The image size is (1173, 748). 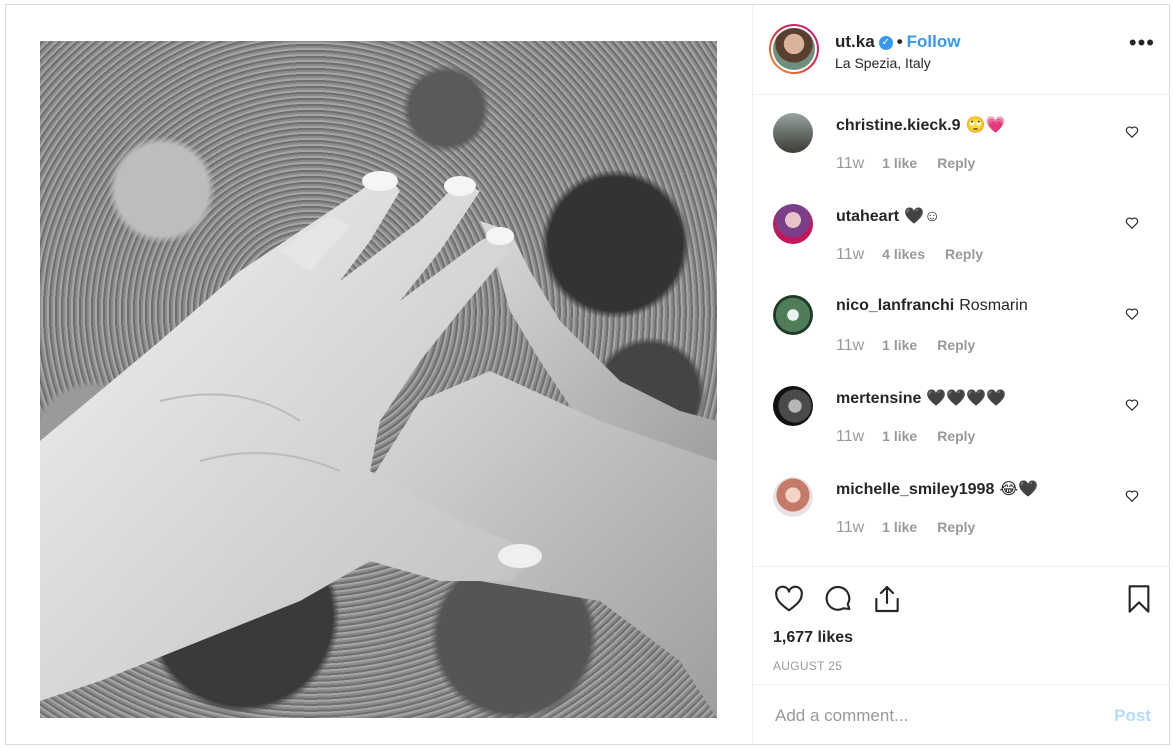 I want to click on comment-body: michelle_smiley1998 😂🖤, so click(x=937, y=489).